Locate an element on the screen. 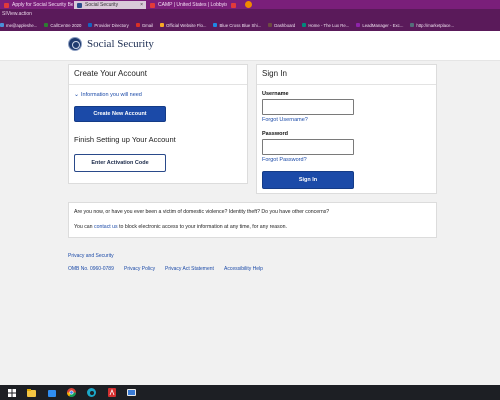  chrome-icon is located at coordinates (71, 392).